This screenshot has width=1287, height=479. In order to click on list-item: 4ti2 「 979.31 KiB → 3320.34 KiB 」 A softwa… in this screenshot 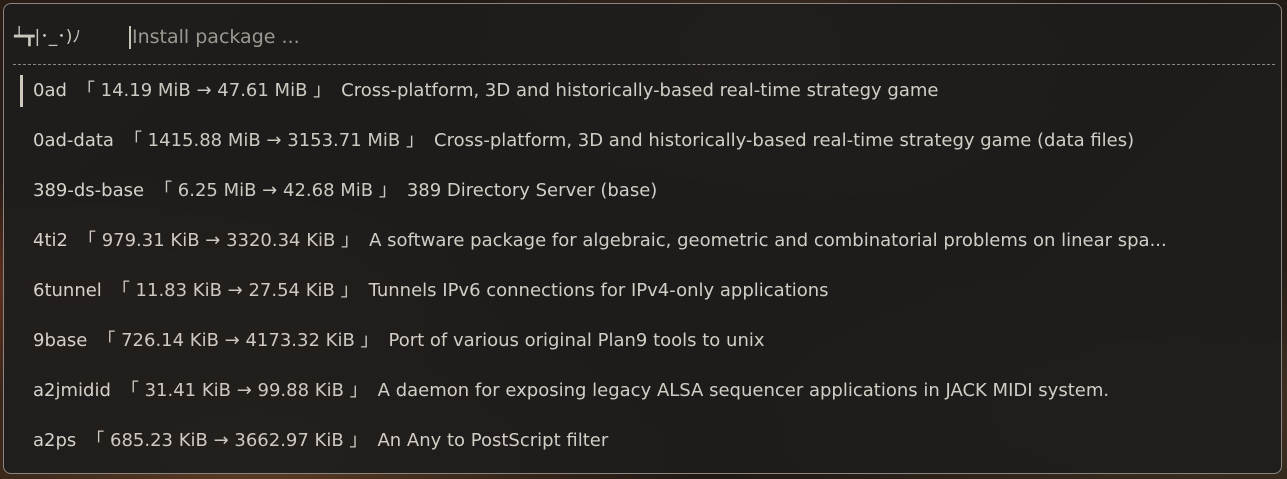, I will do `click(642, 241)`.